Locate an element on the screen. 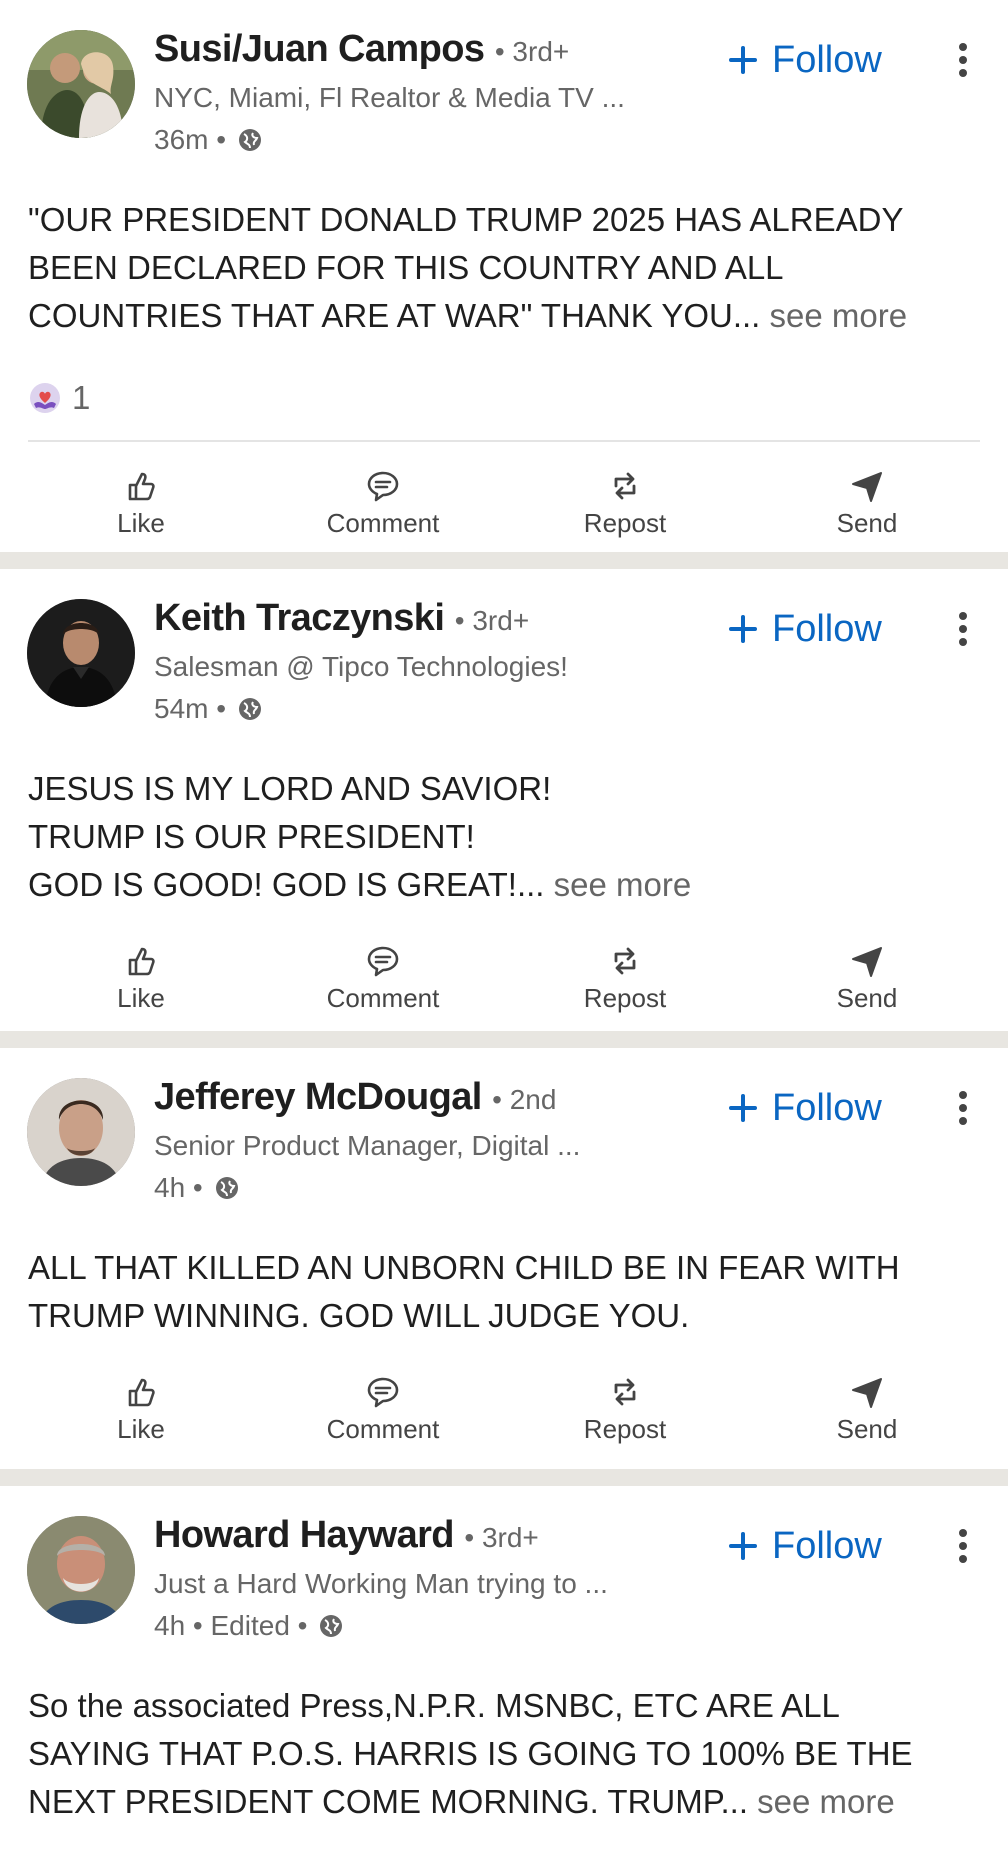 The height and width of the screenshot is (1861, 1008). connection-degree: • 2nd is located at coordinates (524, 1099).